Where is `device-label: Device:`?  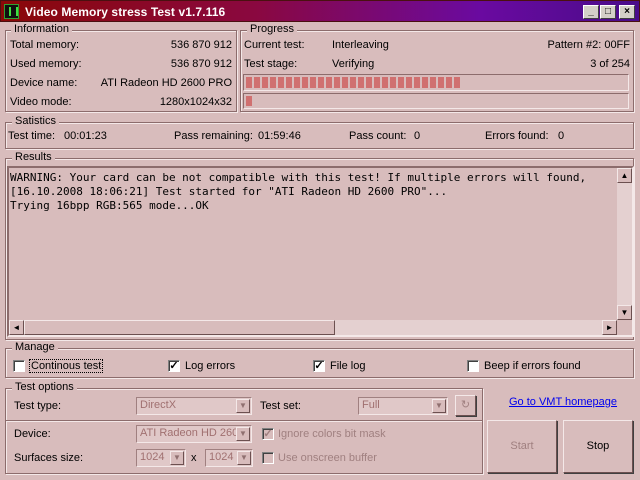
device-label: Device: is located at coordinates (32, 434).